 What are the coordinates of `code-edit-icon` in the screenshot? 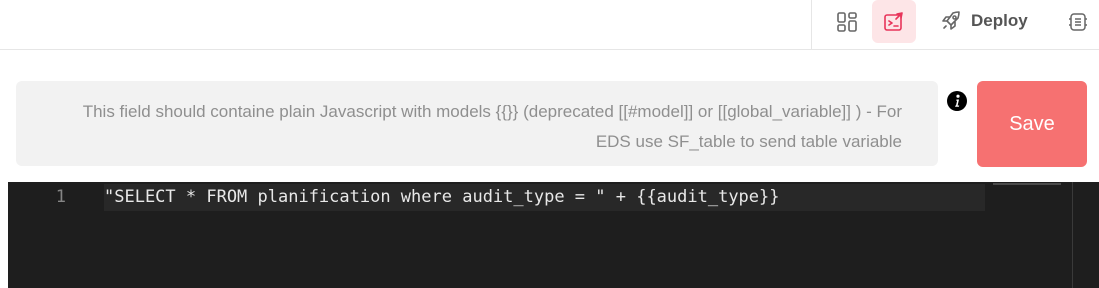 It's located at (893, 21).